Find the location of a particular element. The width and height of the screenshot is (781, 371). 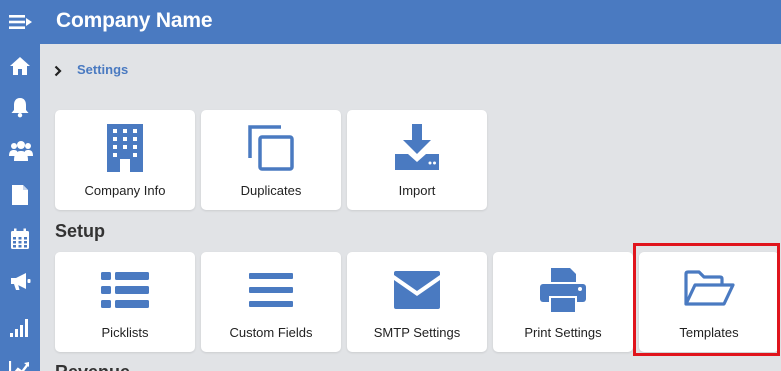

duplicates-tile: Duplicates is located at coordinates (271, 160).